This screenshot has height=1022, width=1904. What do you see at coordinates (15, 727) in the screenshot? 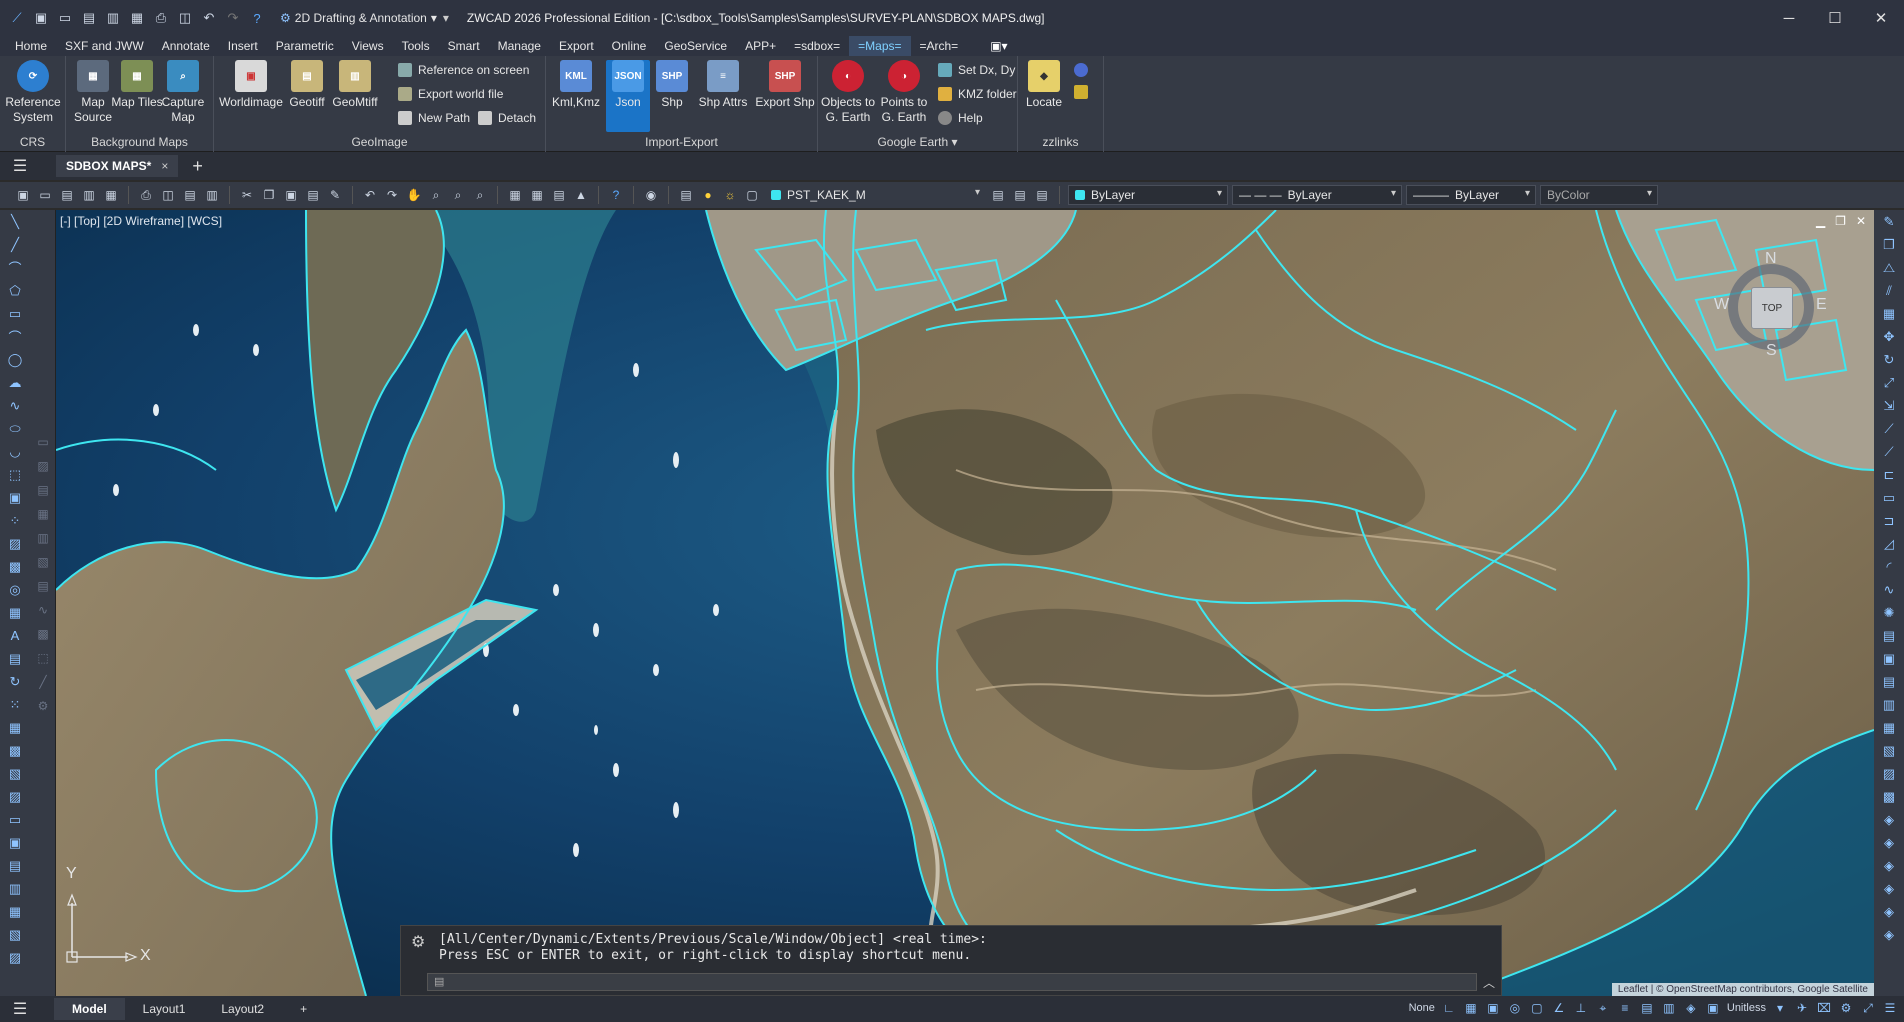
I see `image-icon: ▦` at bounding box center [15, 727].